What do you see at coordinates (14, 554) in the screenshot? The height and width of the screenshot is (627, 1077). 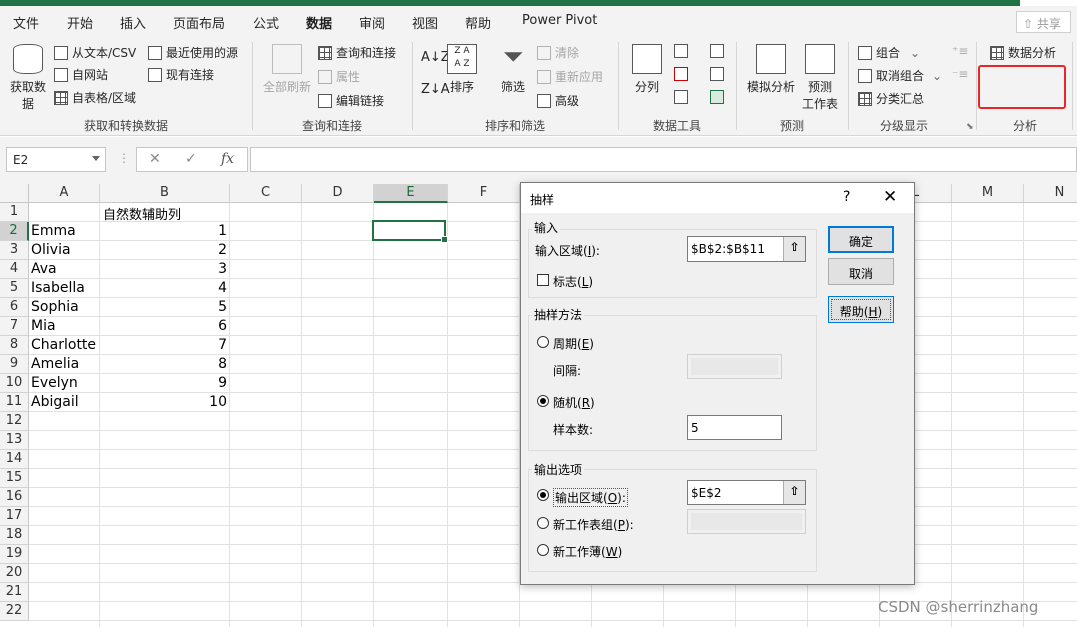 I see `row-header-19: 19` at bounding box center [14, 554].